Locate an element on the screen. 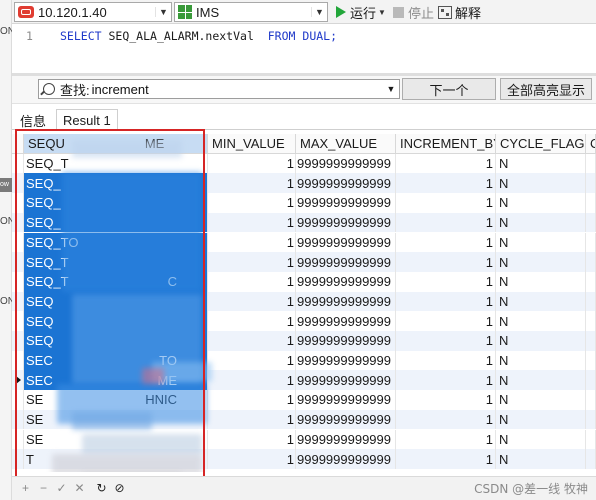 The width and height of the screenshot is (596, 500). cancel-icon: ⊘ is located at coordinates (119, 488).